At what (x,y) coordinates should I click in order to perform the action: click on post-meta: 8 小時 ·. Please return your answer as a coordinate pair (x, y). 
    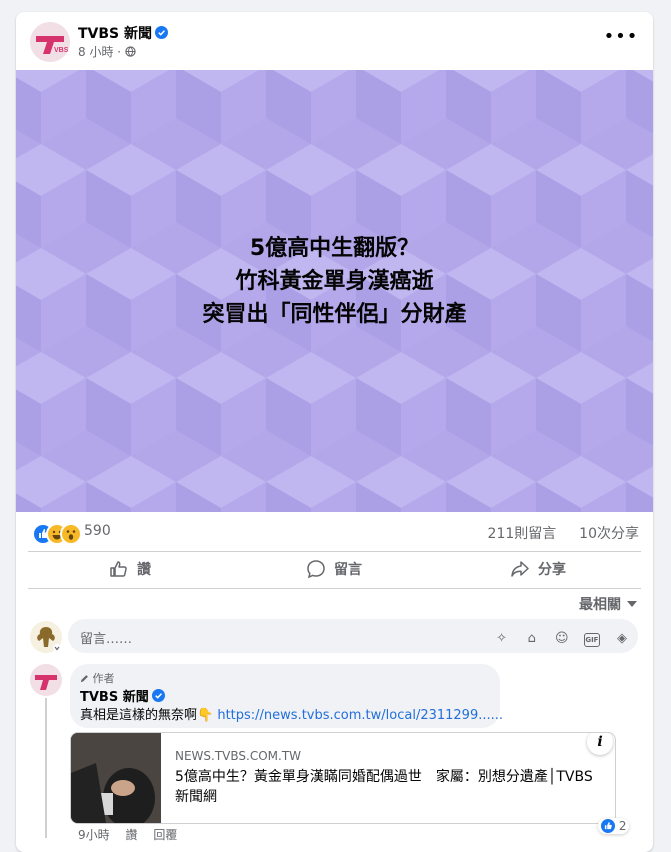
    Looking at the image, I should click on (107, 51).